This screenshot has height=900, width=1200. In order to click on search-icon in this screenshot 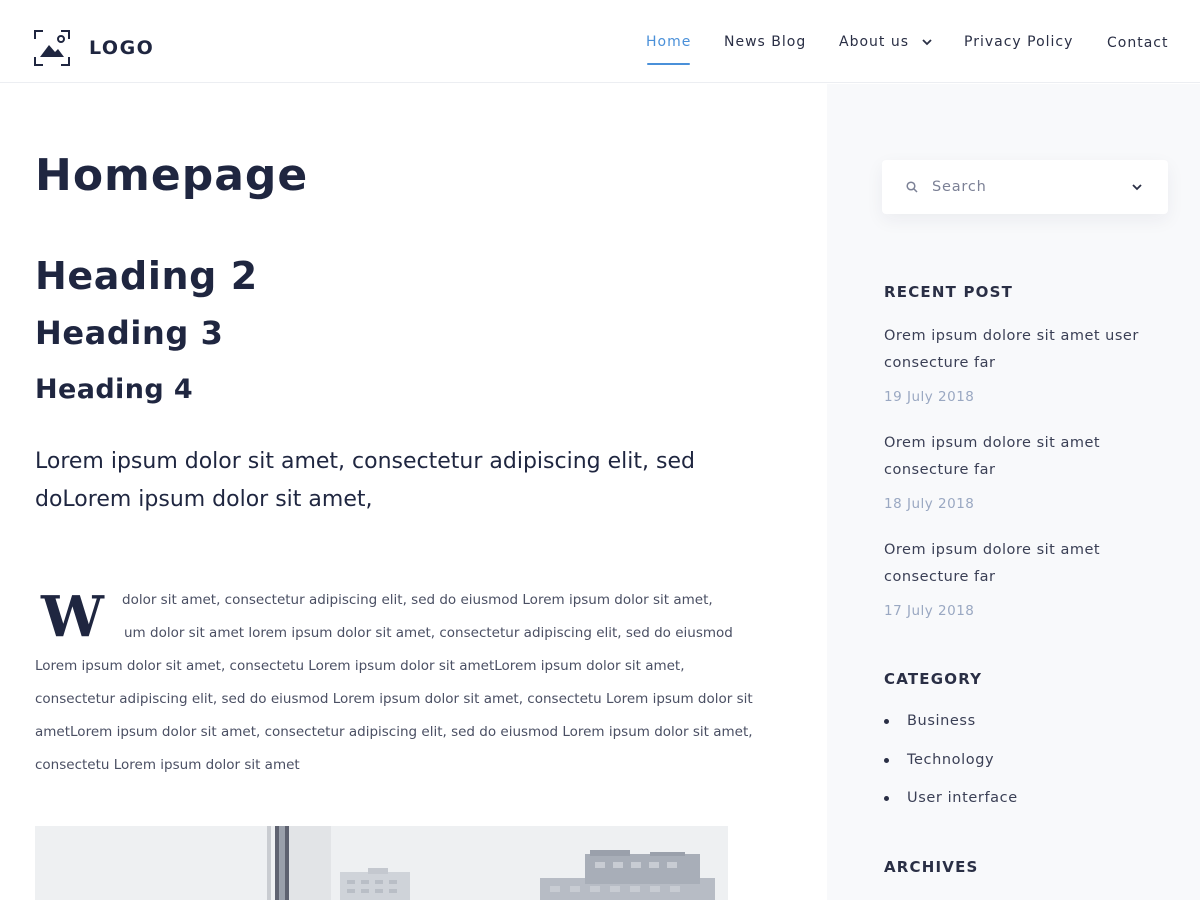, I will do `click(912, 187)`.